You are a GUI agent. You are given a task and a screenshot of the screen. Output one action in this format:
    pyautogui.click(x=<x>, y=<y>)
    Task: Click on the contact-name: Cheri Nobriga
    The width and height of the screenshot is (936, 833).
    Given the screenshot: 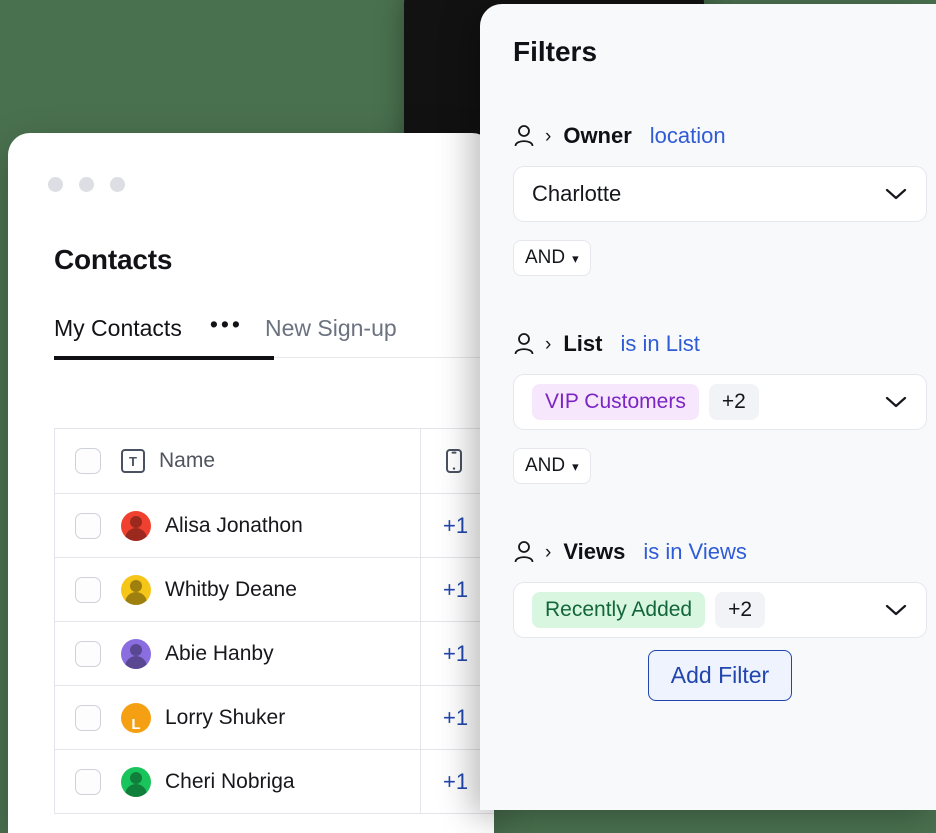 What is the action you would take?
    pyautogui.click(x=230, y=781)
    